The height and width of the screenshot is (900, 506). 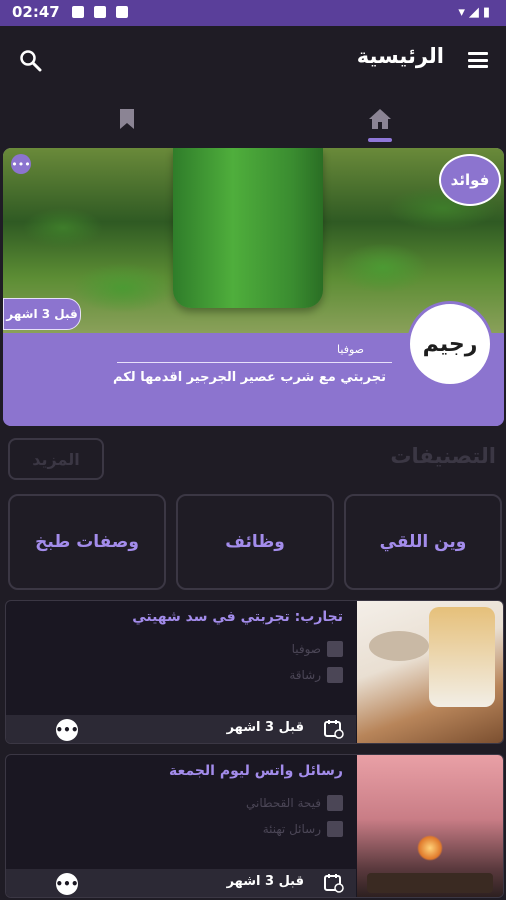 I want to click on article-tag-row: رشاقة, so click(x=316, y=675).